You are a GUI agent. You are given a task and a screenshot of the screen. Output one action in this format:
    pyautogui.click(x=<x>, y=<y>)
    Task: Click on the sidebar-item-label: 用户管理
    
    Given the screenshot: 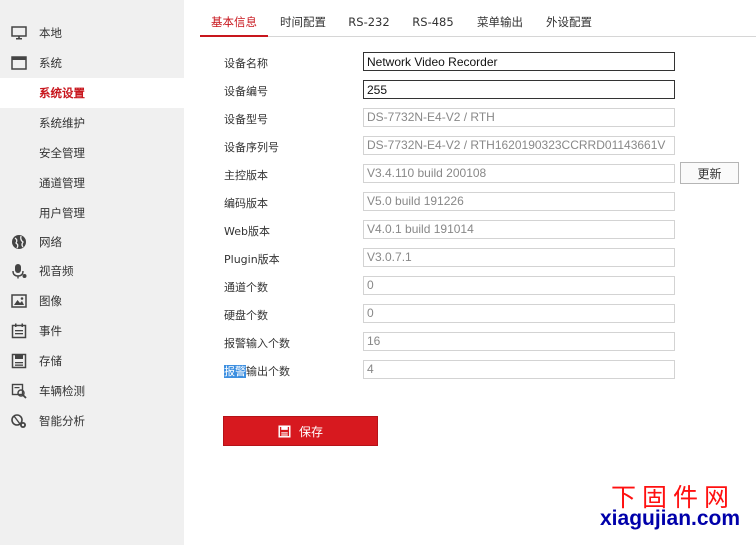 What is the action you would take?
    pyautogui.click(x=62, y=213)
    